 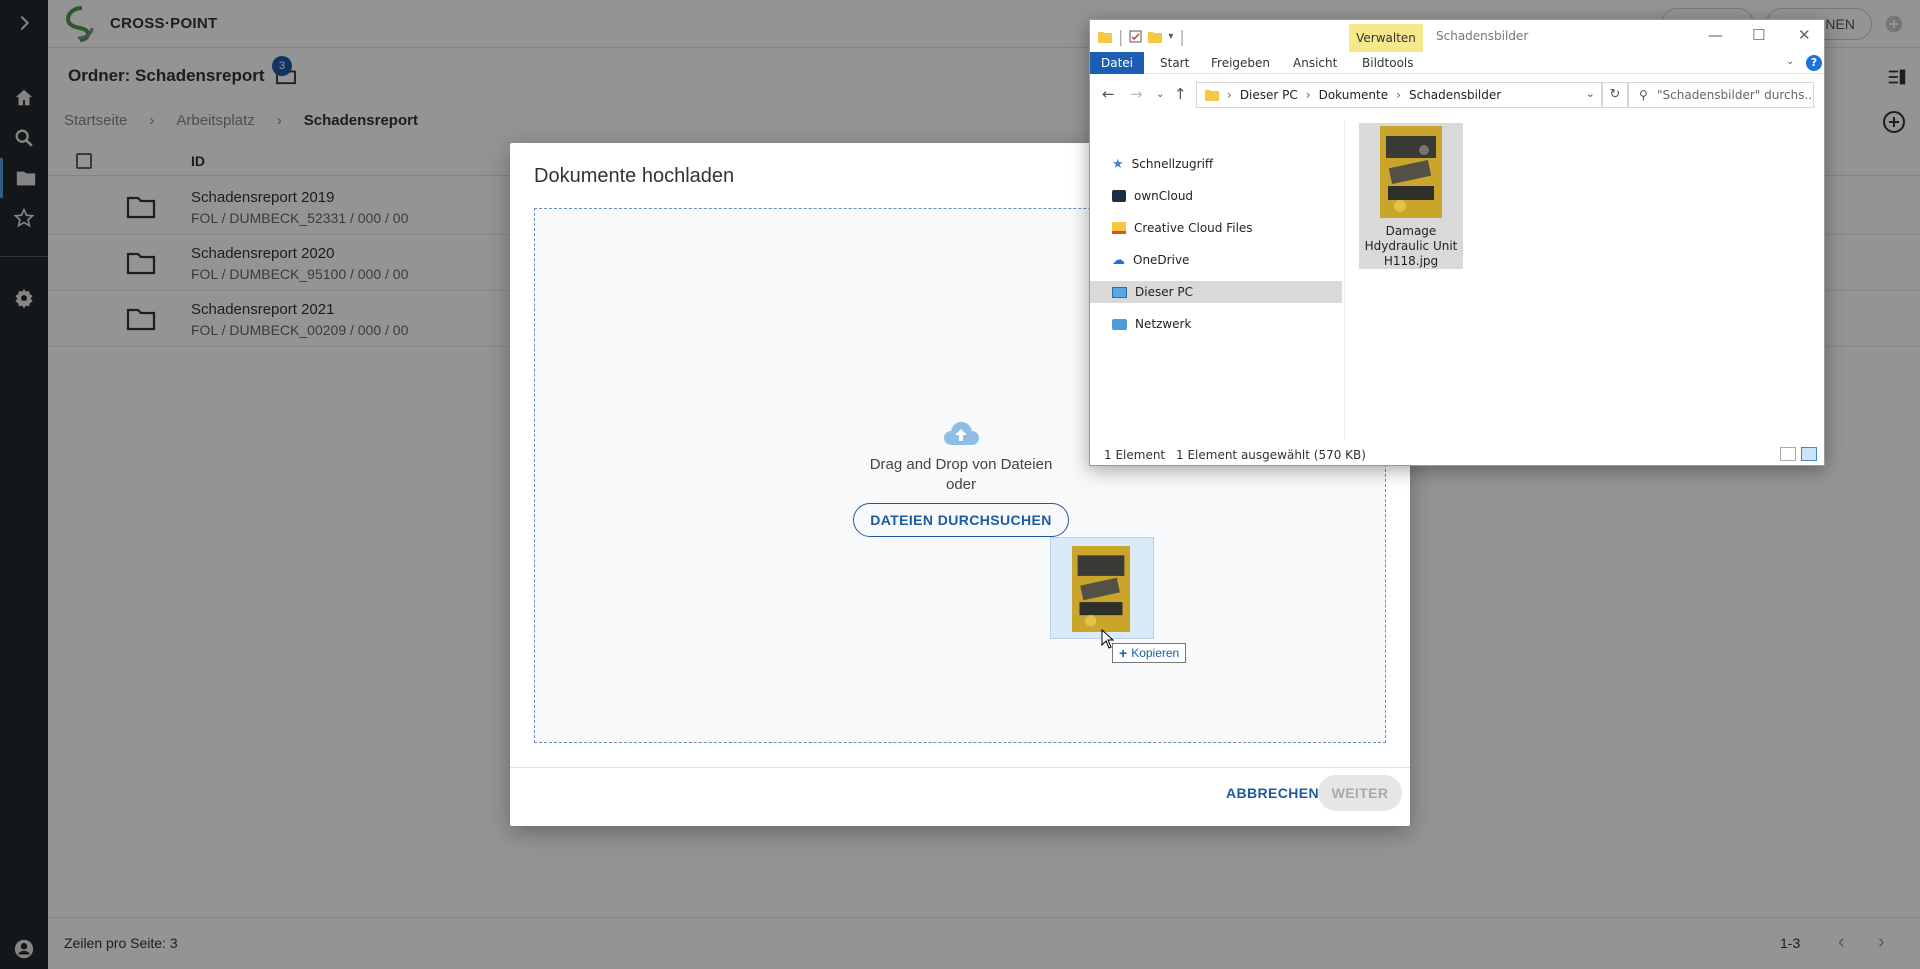 I want to click on sidebar-item-netzwerk: Netzwerk, so click(x=1216, y=324).